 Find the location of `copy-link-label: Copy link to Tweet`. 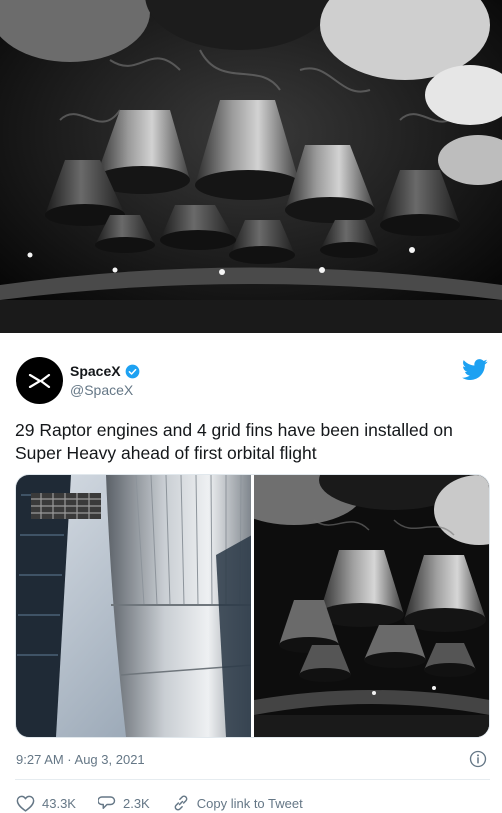

copy-link-label: Copy link to Tweet is located at coordinates (249, 803).